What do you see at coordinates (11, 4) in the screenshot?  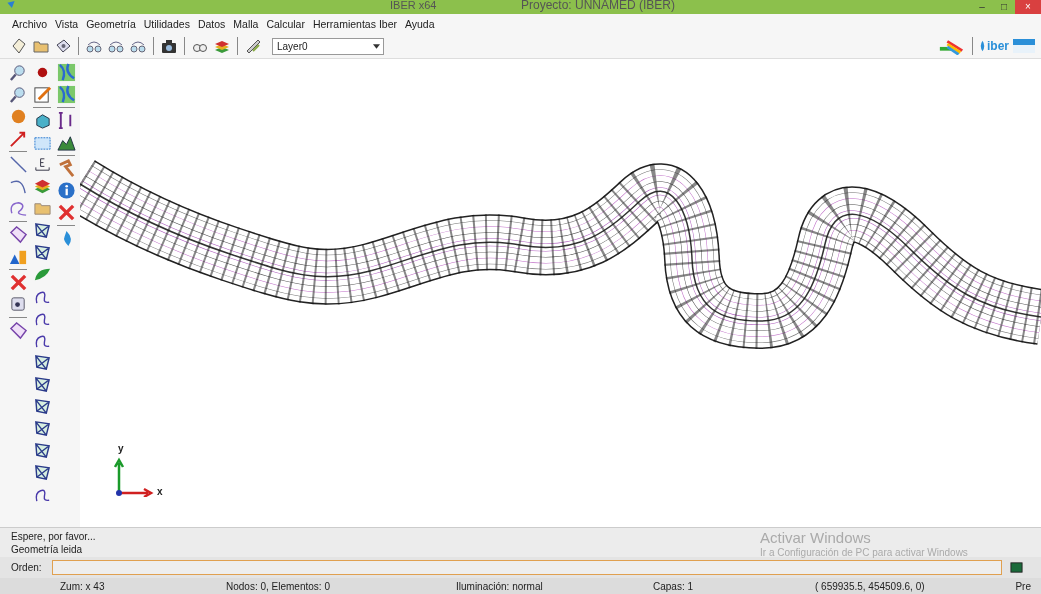 I see `app-icon` at bounding box center [11, 4].